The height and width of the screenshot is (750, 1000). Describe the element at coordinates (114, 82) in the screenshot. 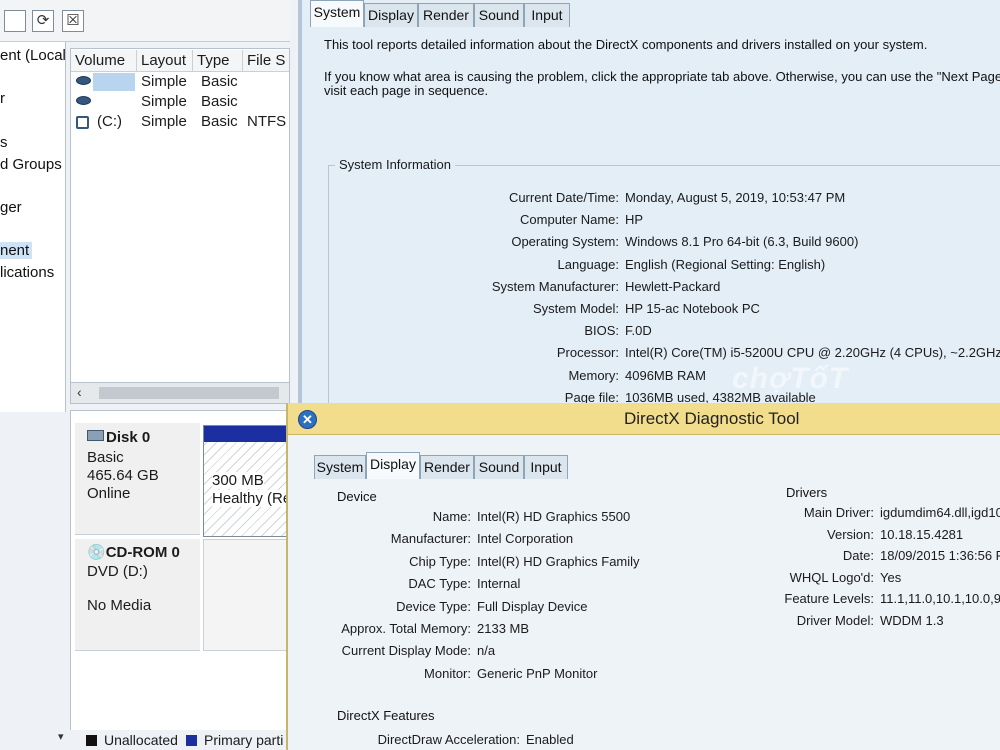

I see `selected-row-highlight` at that location.